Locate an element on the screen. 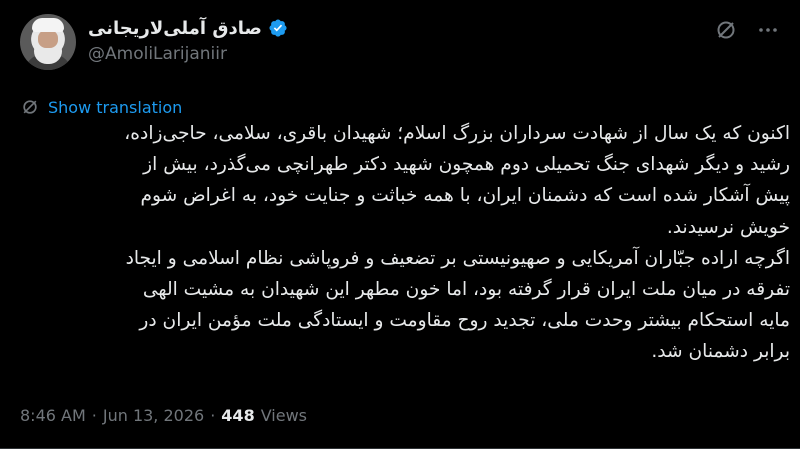  tweet-date: Jun 13, 2026 is located at coordinates (153, 415).